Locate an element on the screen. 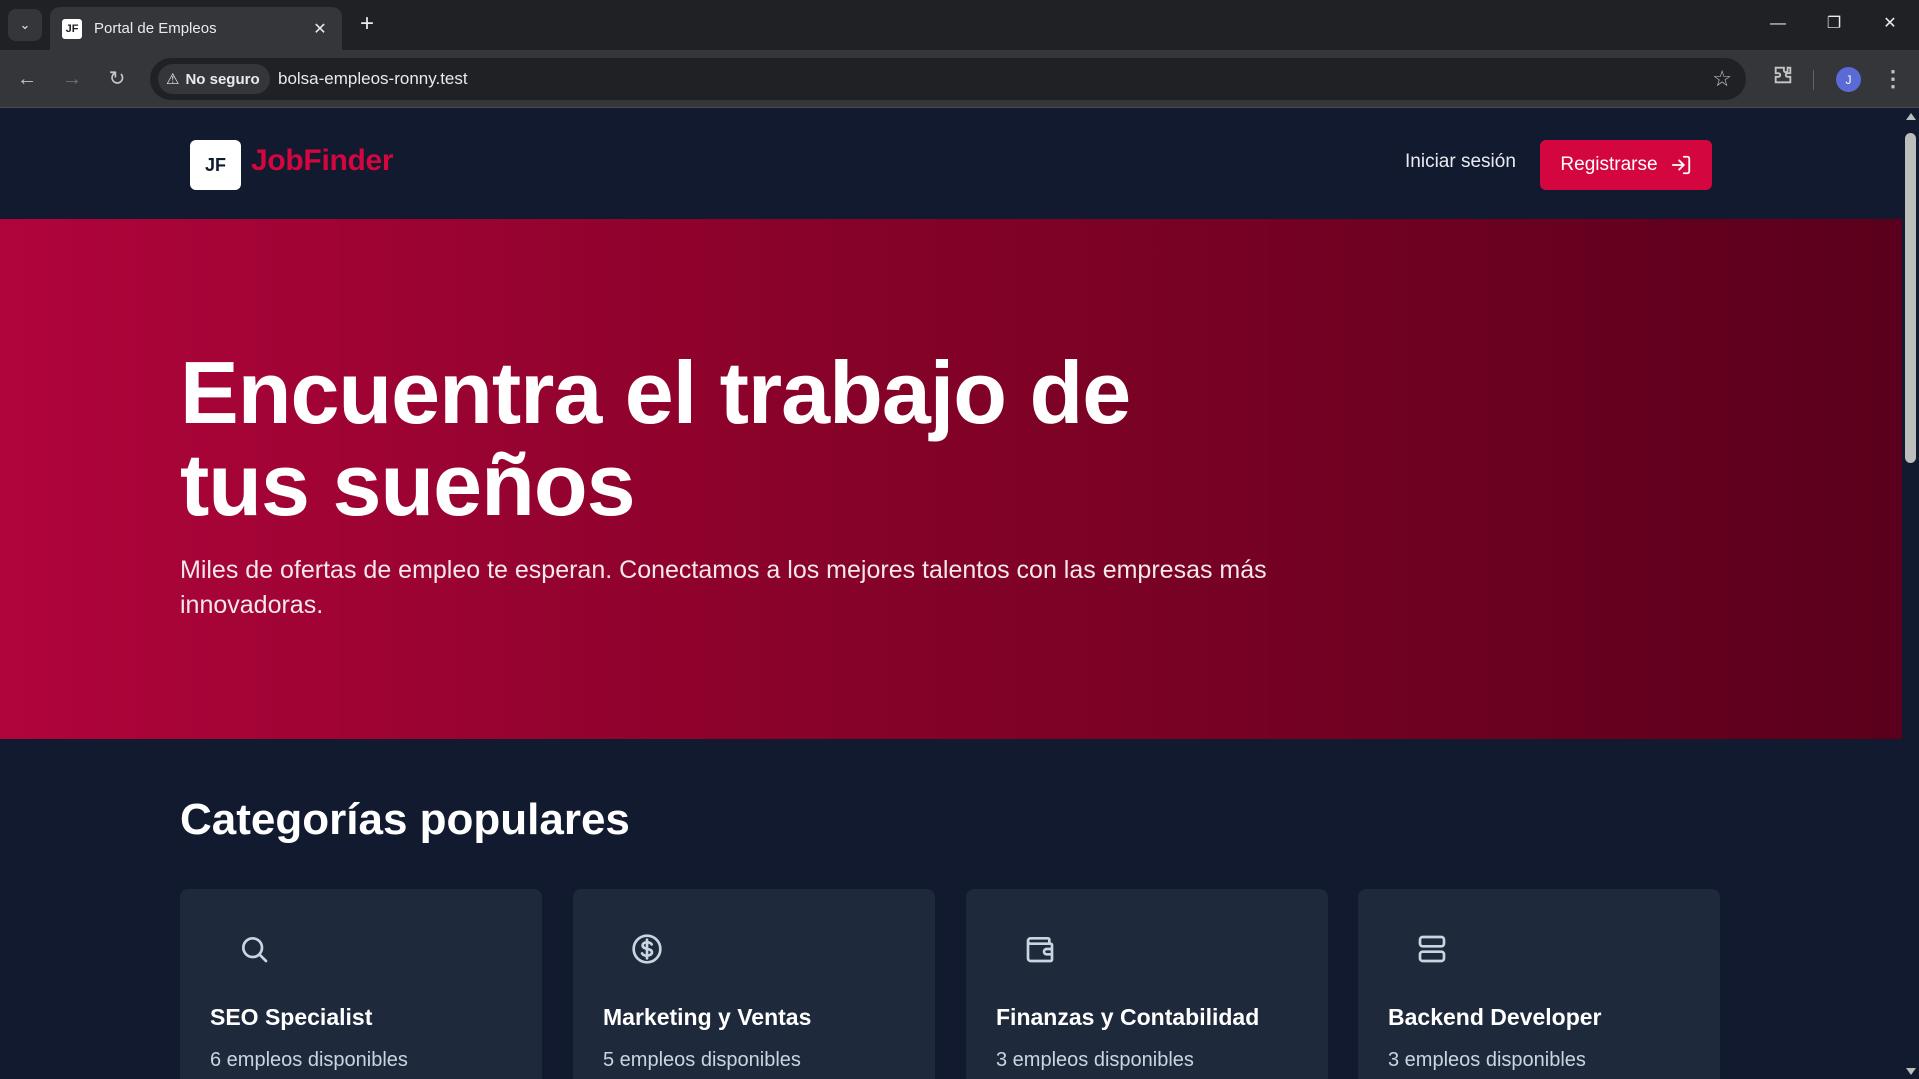 Image resolution: width=1919 pixels, height=1079 pixels. brand-name: JobFinder is located at coordinates (322, 161).